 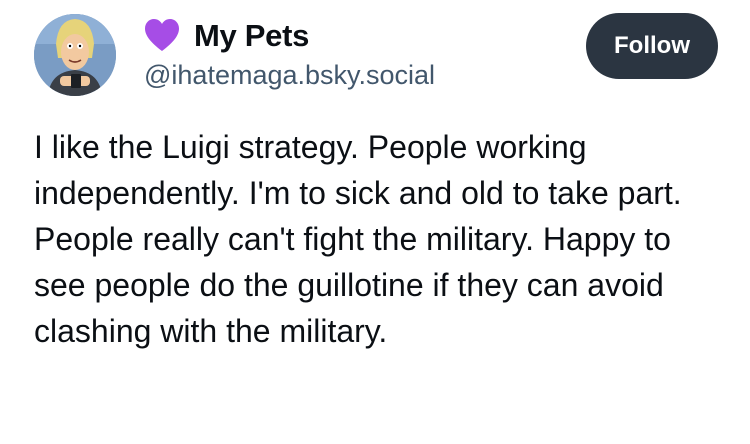 I want to click on author-handle: @ihatemaga.bsky.social, so click(x=289, y=75).